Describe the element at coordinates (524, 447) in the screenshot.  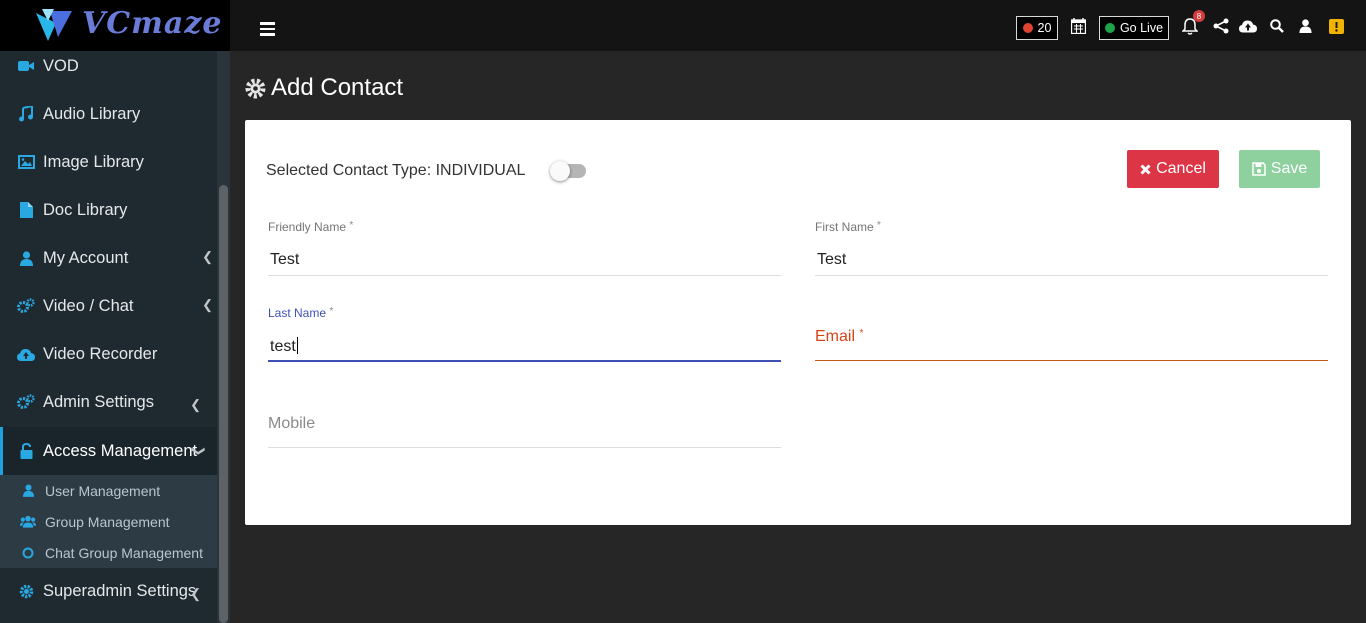
I see `mobile-underline` at that location.